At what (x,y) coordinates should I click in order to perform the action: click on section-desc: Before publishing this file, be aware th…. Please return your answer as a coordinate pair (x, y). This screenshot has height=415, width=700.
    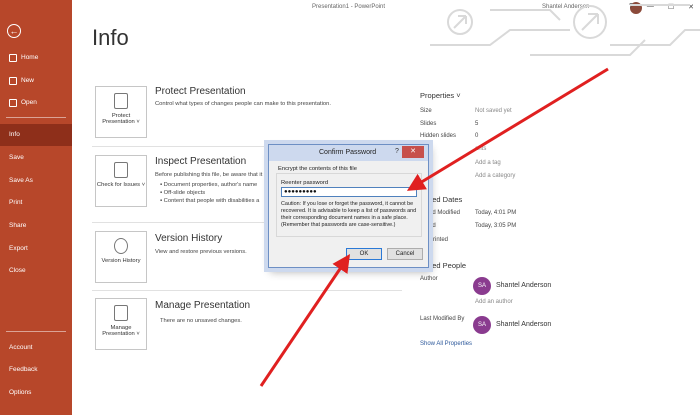
    Looking at the image, I should click on (209, 175).